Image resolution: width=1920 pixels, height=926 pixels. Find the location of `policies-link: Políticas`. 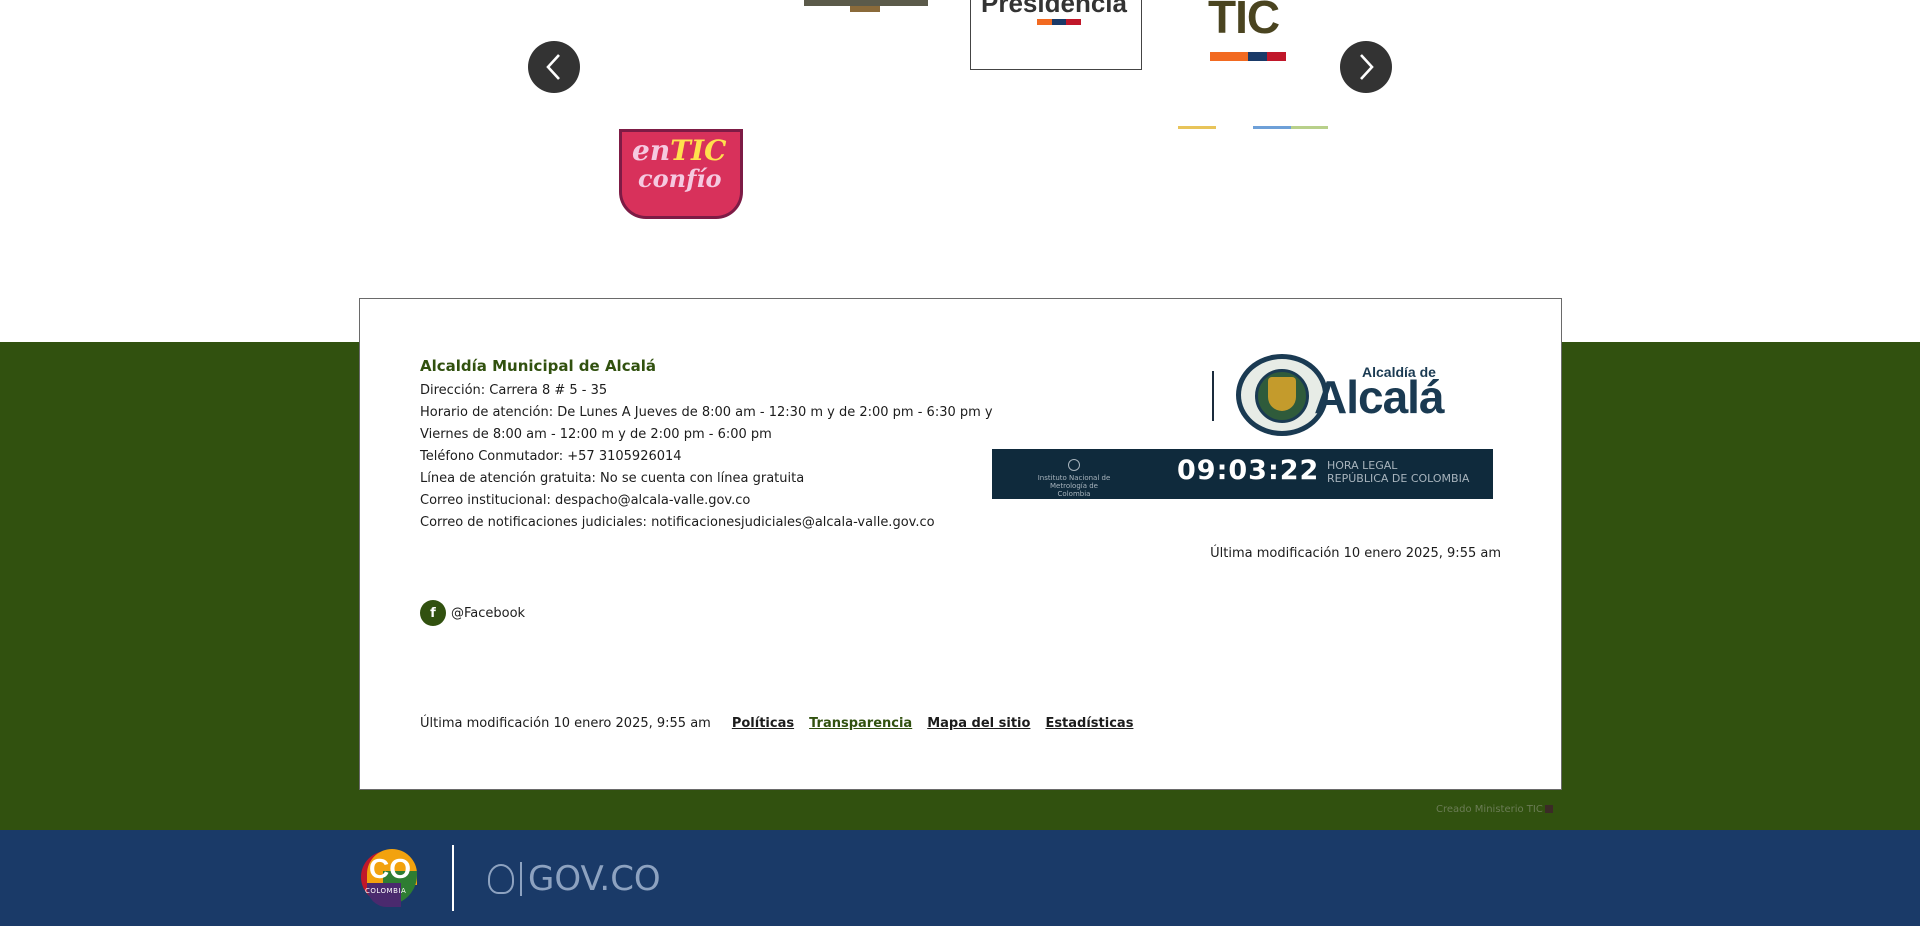

policies-link: Políticas is located at coordinates (763, 723).